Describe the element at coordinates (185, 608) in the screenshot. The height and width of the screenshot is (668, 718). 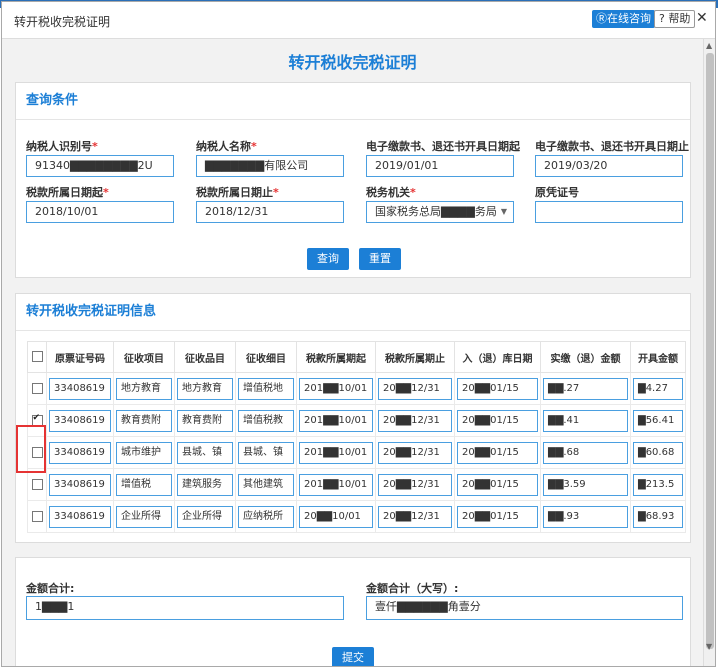
I see `amount-input: 1▇▇▇1` at that location.